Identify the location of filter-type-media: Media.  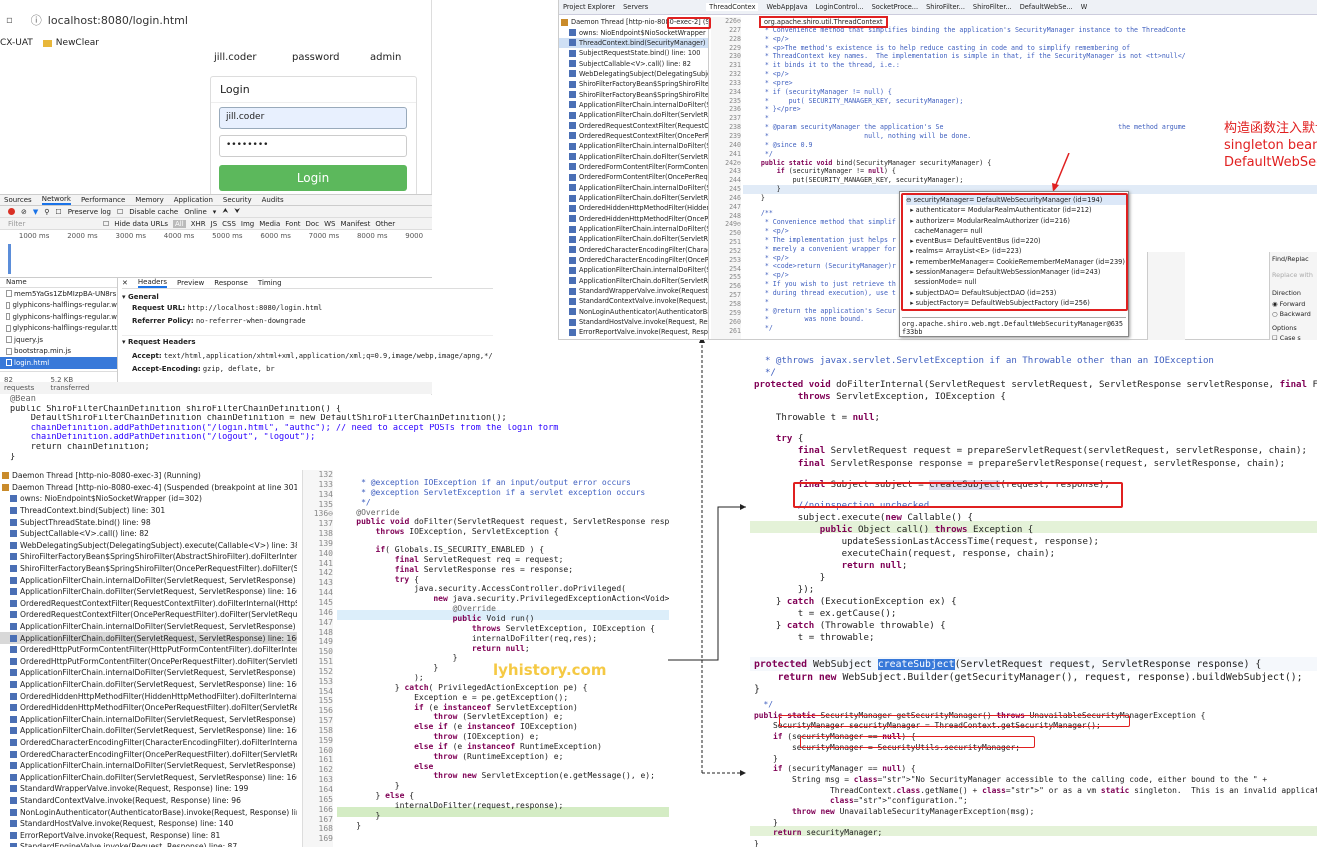
(269, 224).